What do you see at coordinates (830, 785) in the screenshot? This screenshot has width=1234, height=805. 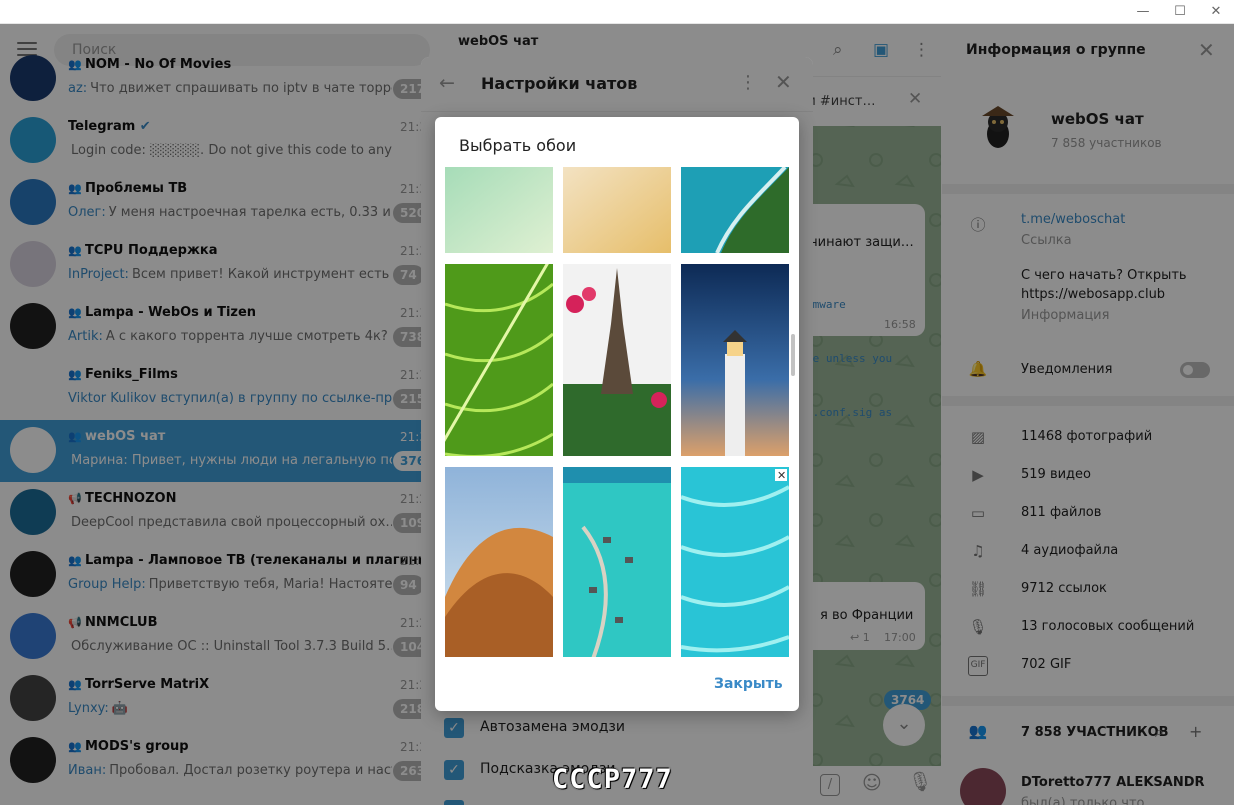 I see `command-icon: /` at bounding box center [830, 785].